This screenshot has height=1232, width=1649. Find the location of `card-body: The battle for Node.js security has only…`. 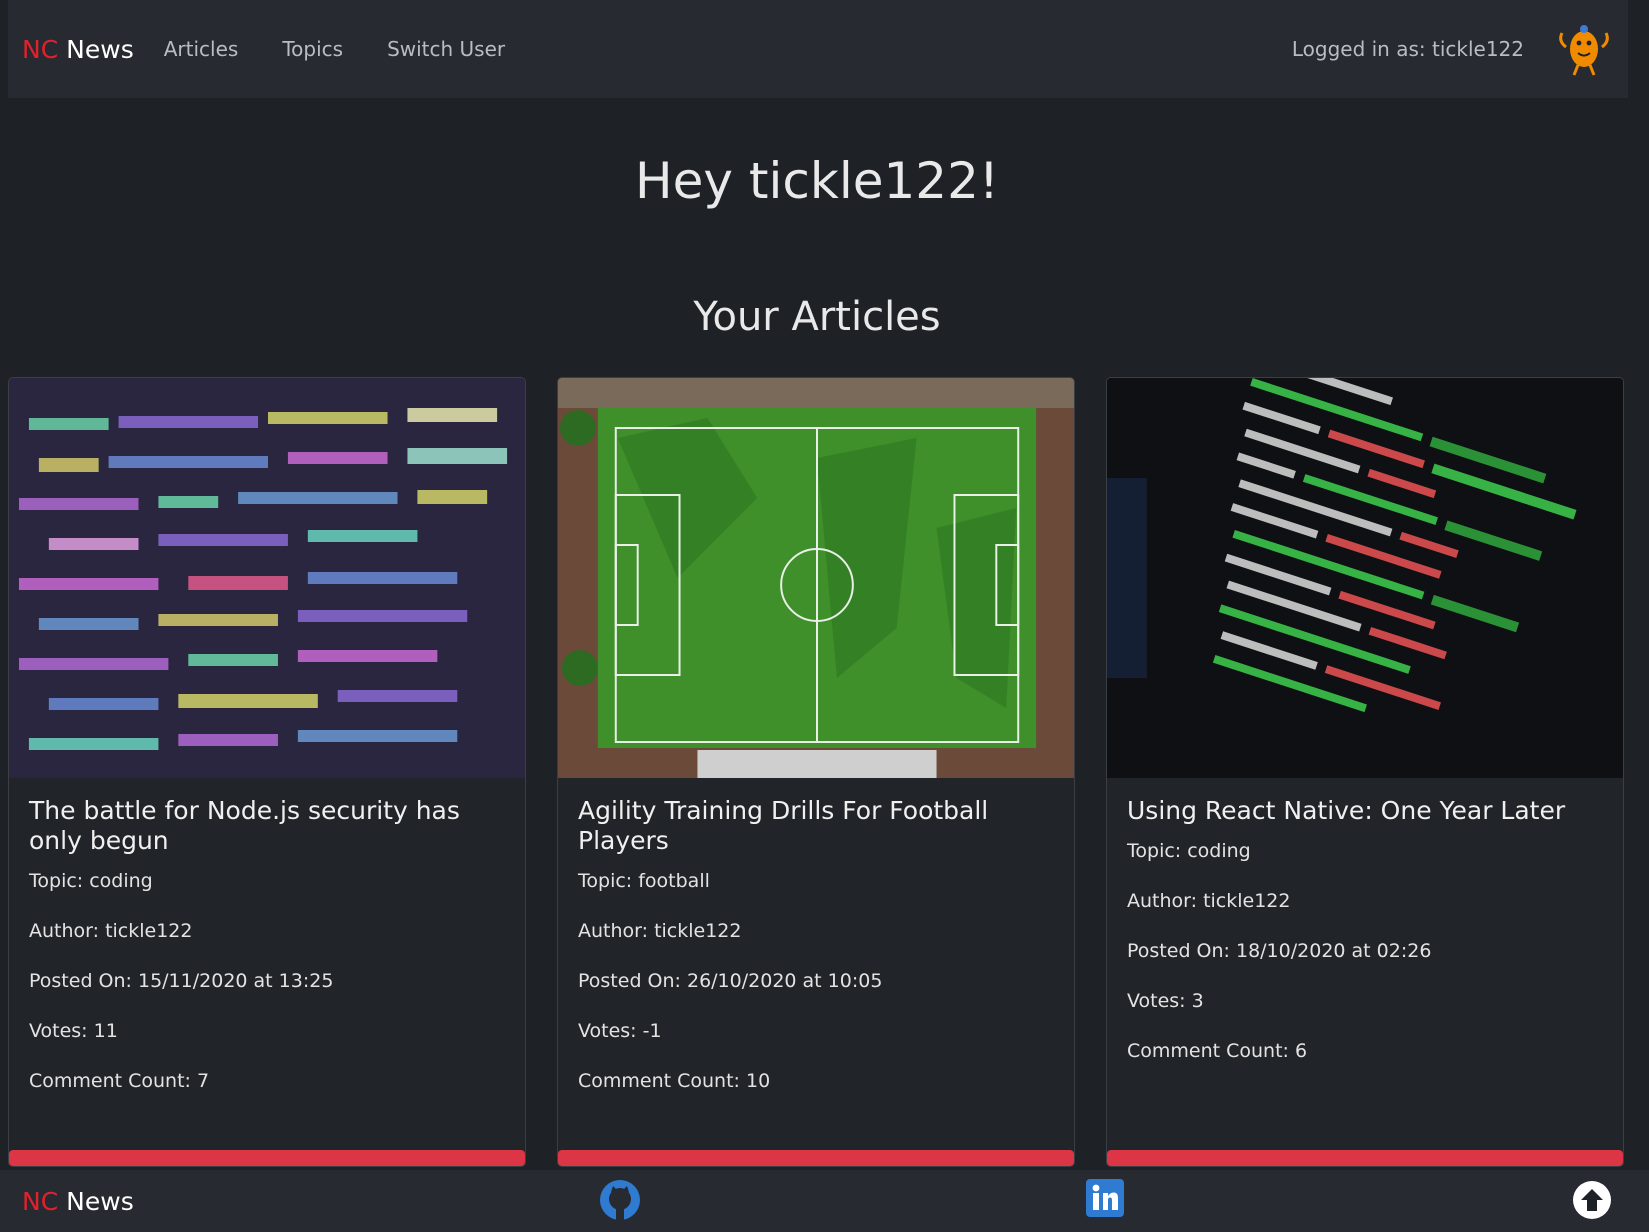

card-body: The battle for Node.js security has only… is located at coordinates (267, 948).